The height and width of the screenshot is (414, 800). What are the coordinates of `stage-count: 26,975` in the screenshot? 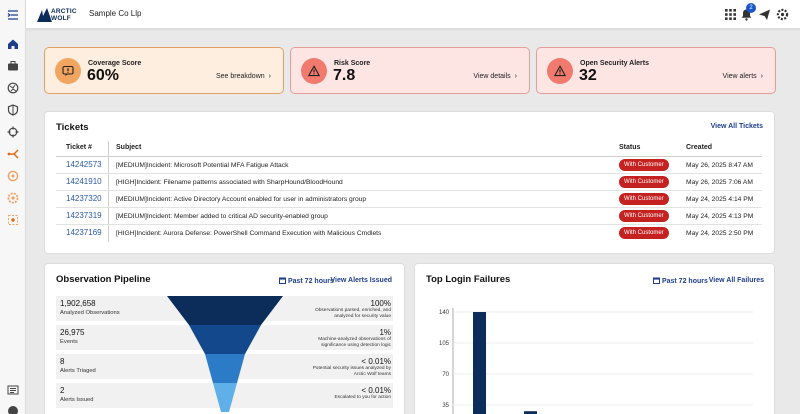 It's located at (72, 332).